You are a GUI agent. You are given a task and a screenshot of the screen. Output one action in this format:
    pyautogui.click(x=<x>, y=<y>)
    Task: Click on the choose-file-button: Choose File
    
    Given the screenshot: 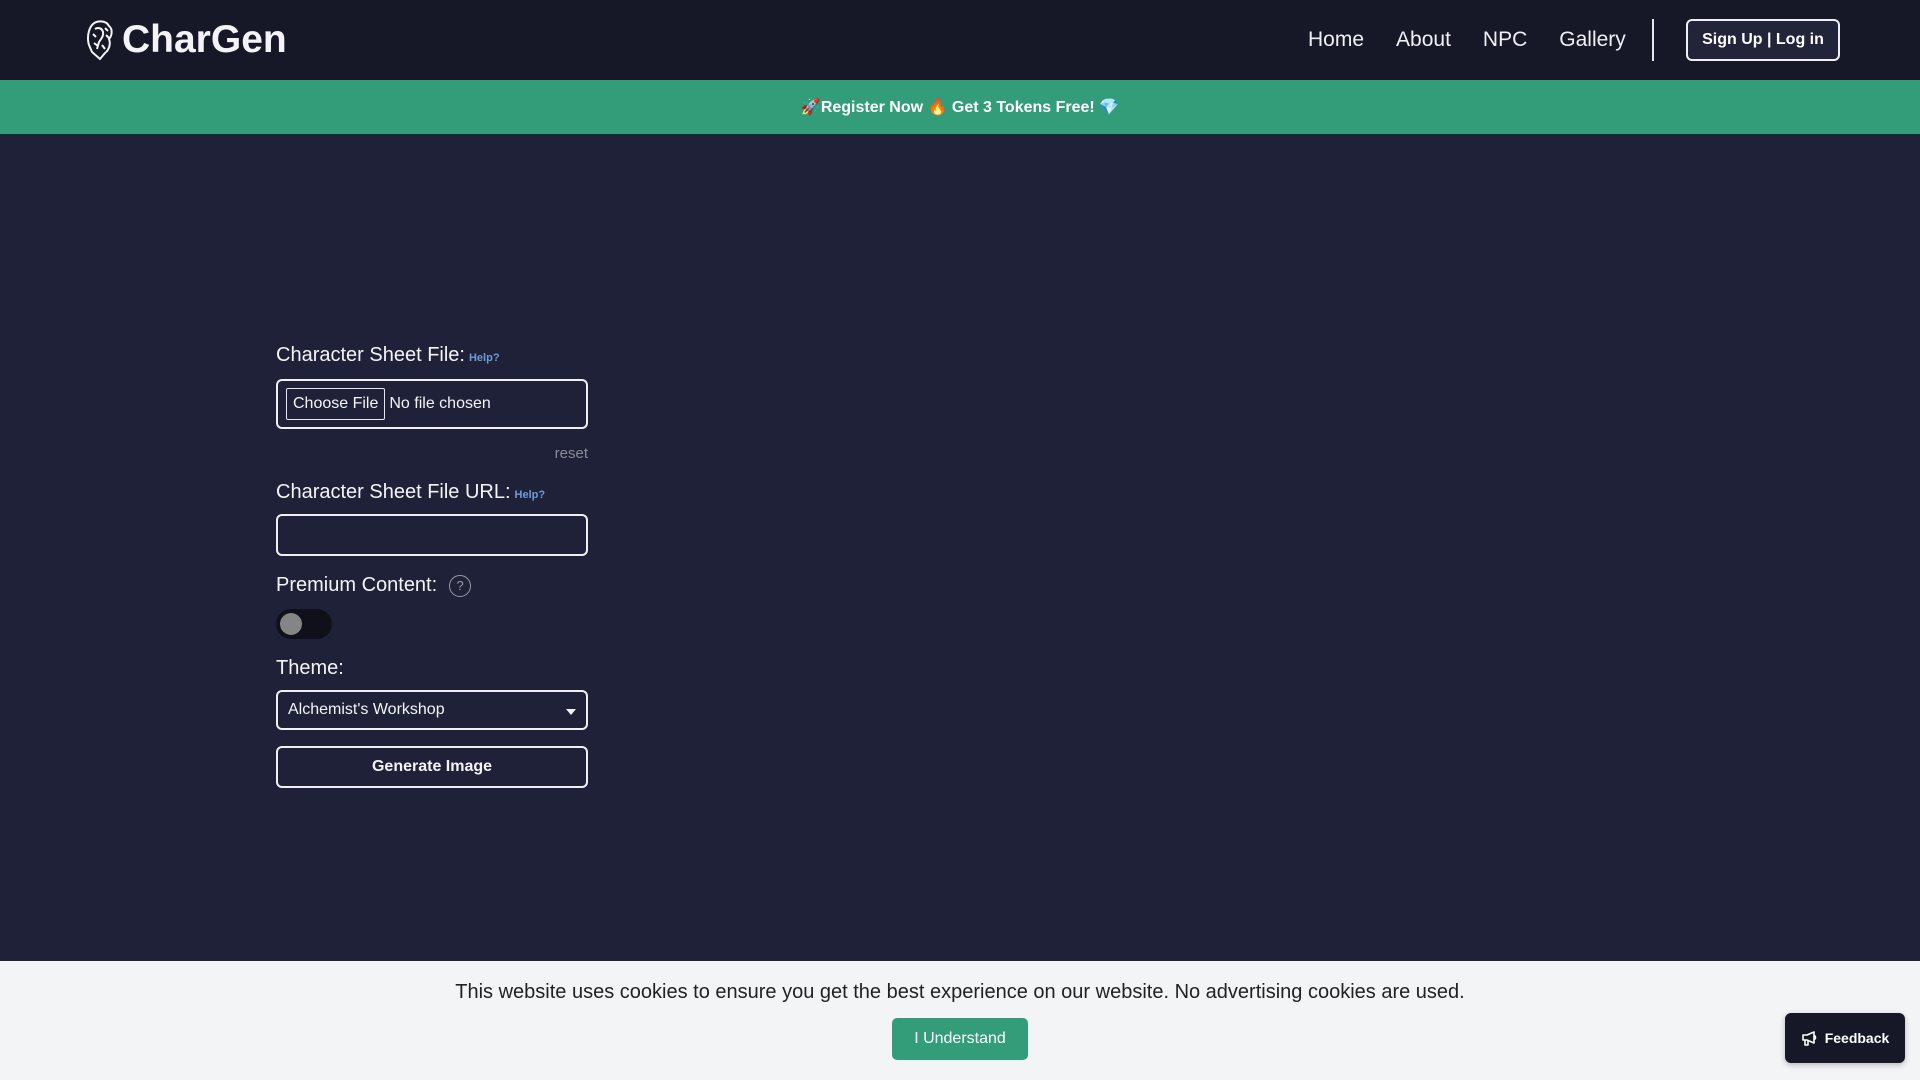 What is the action you would take?
    pyautogui.click(x=336, y=404)
    